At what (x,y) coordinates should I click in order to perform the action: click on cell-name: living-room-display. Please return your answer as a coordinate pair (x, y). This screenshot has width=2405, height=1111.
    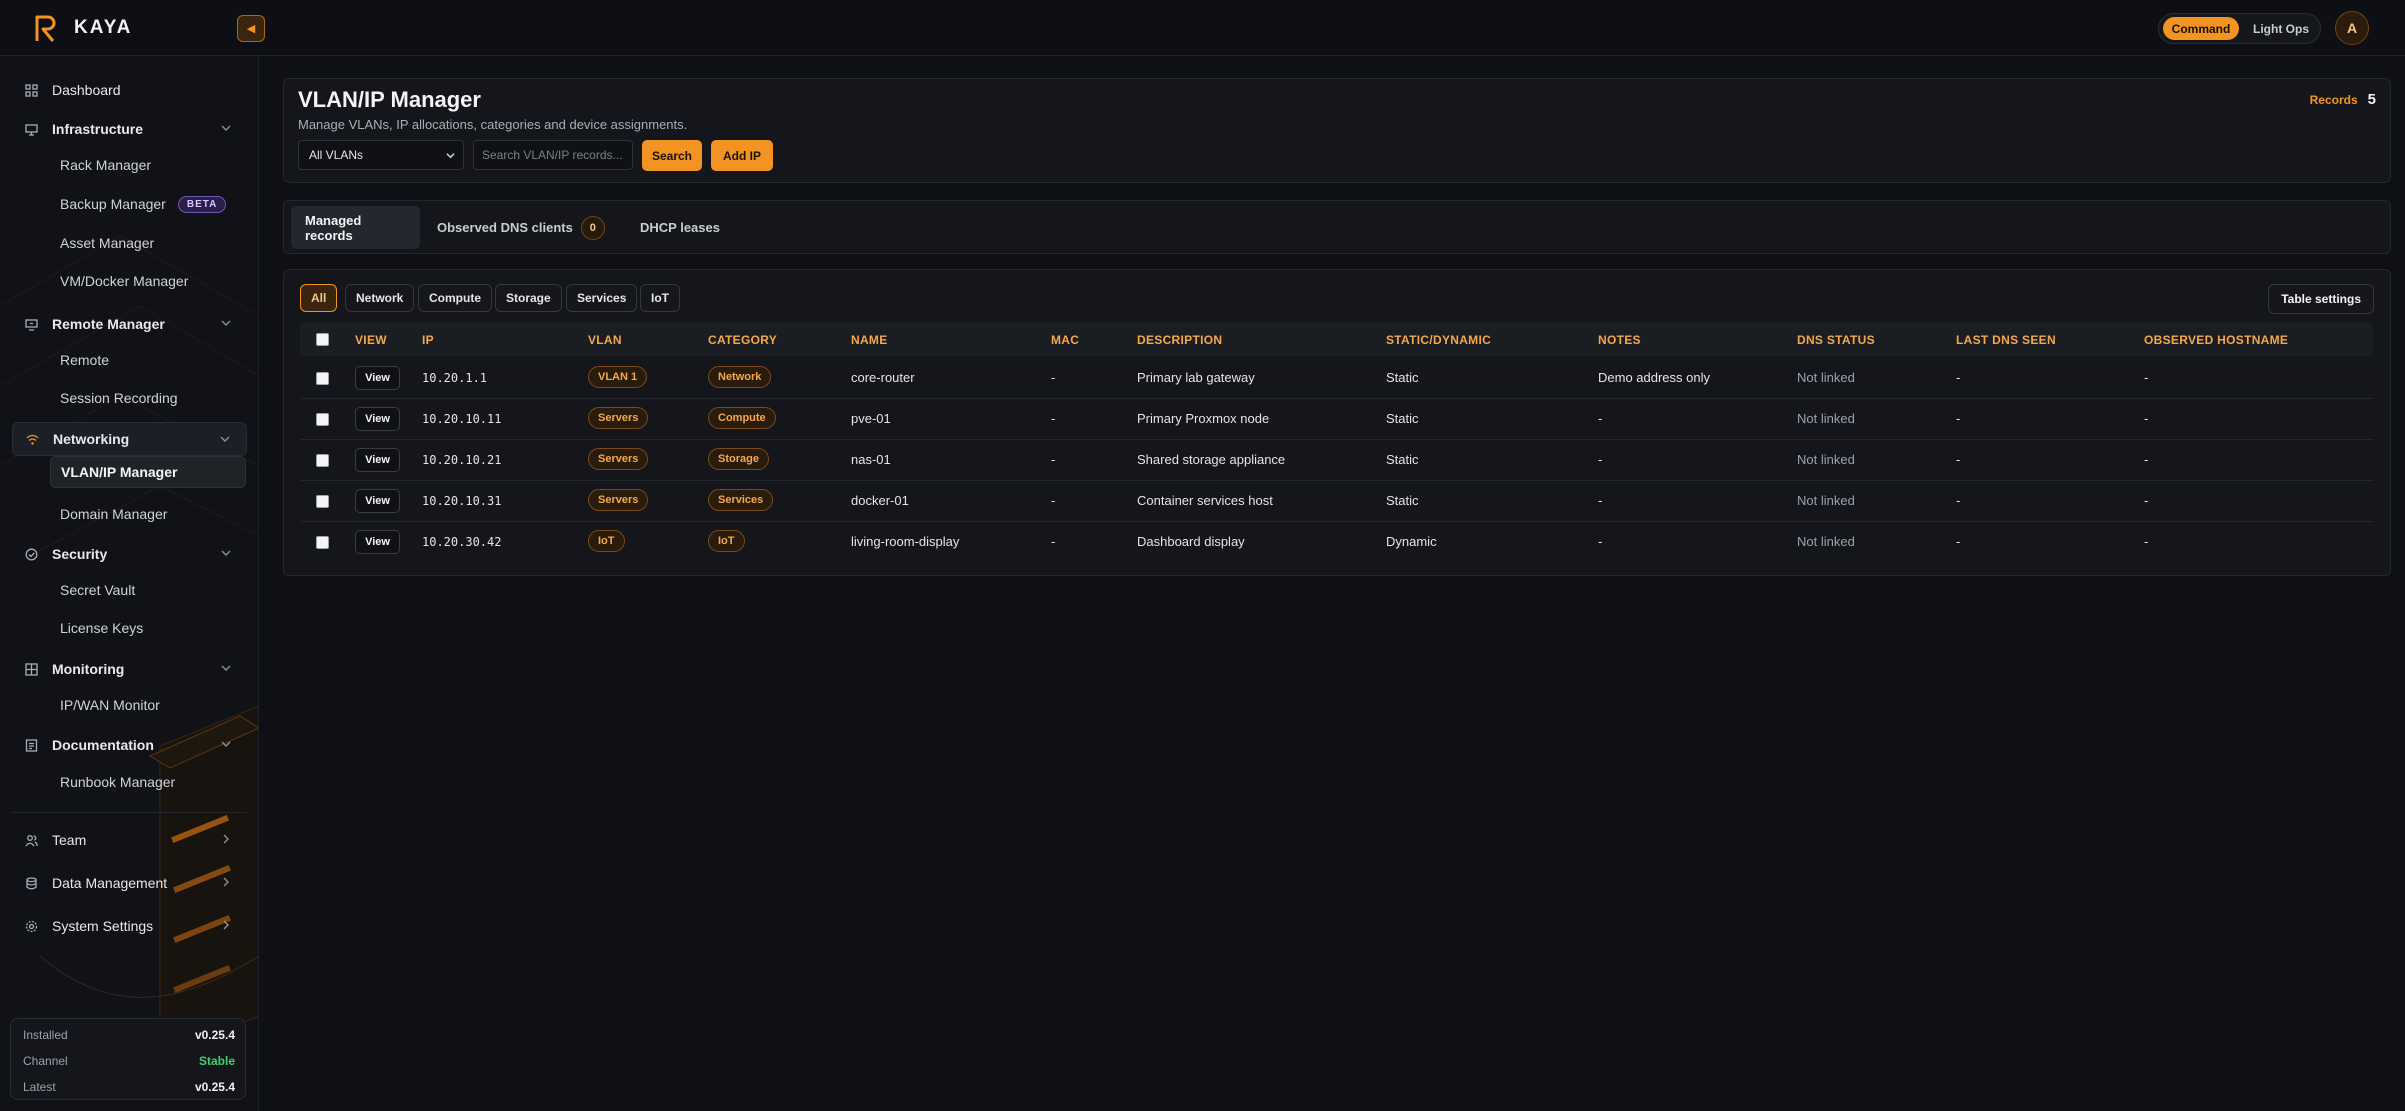
    Looking at the image, I should click on (905, 541).